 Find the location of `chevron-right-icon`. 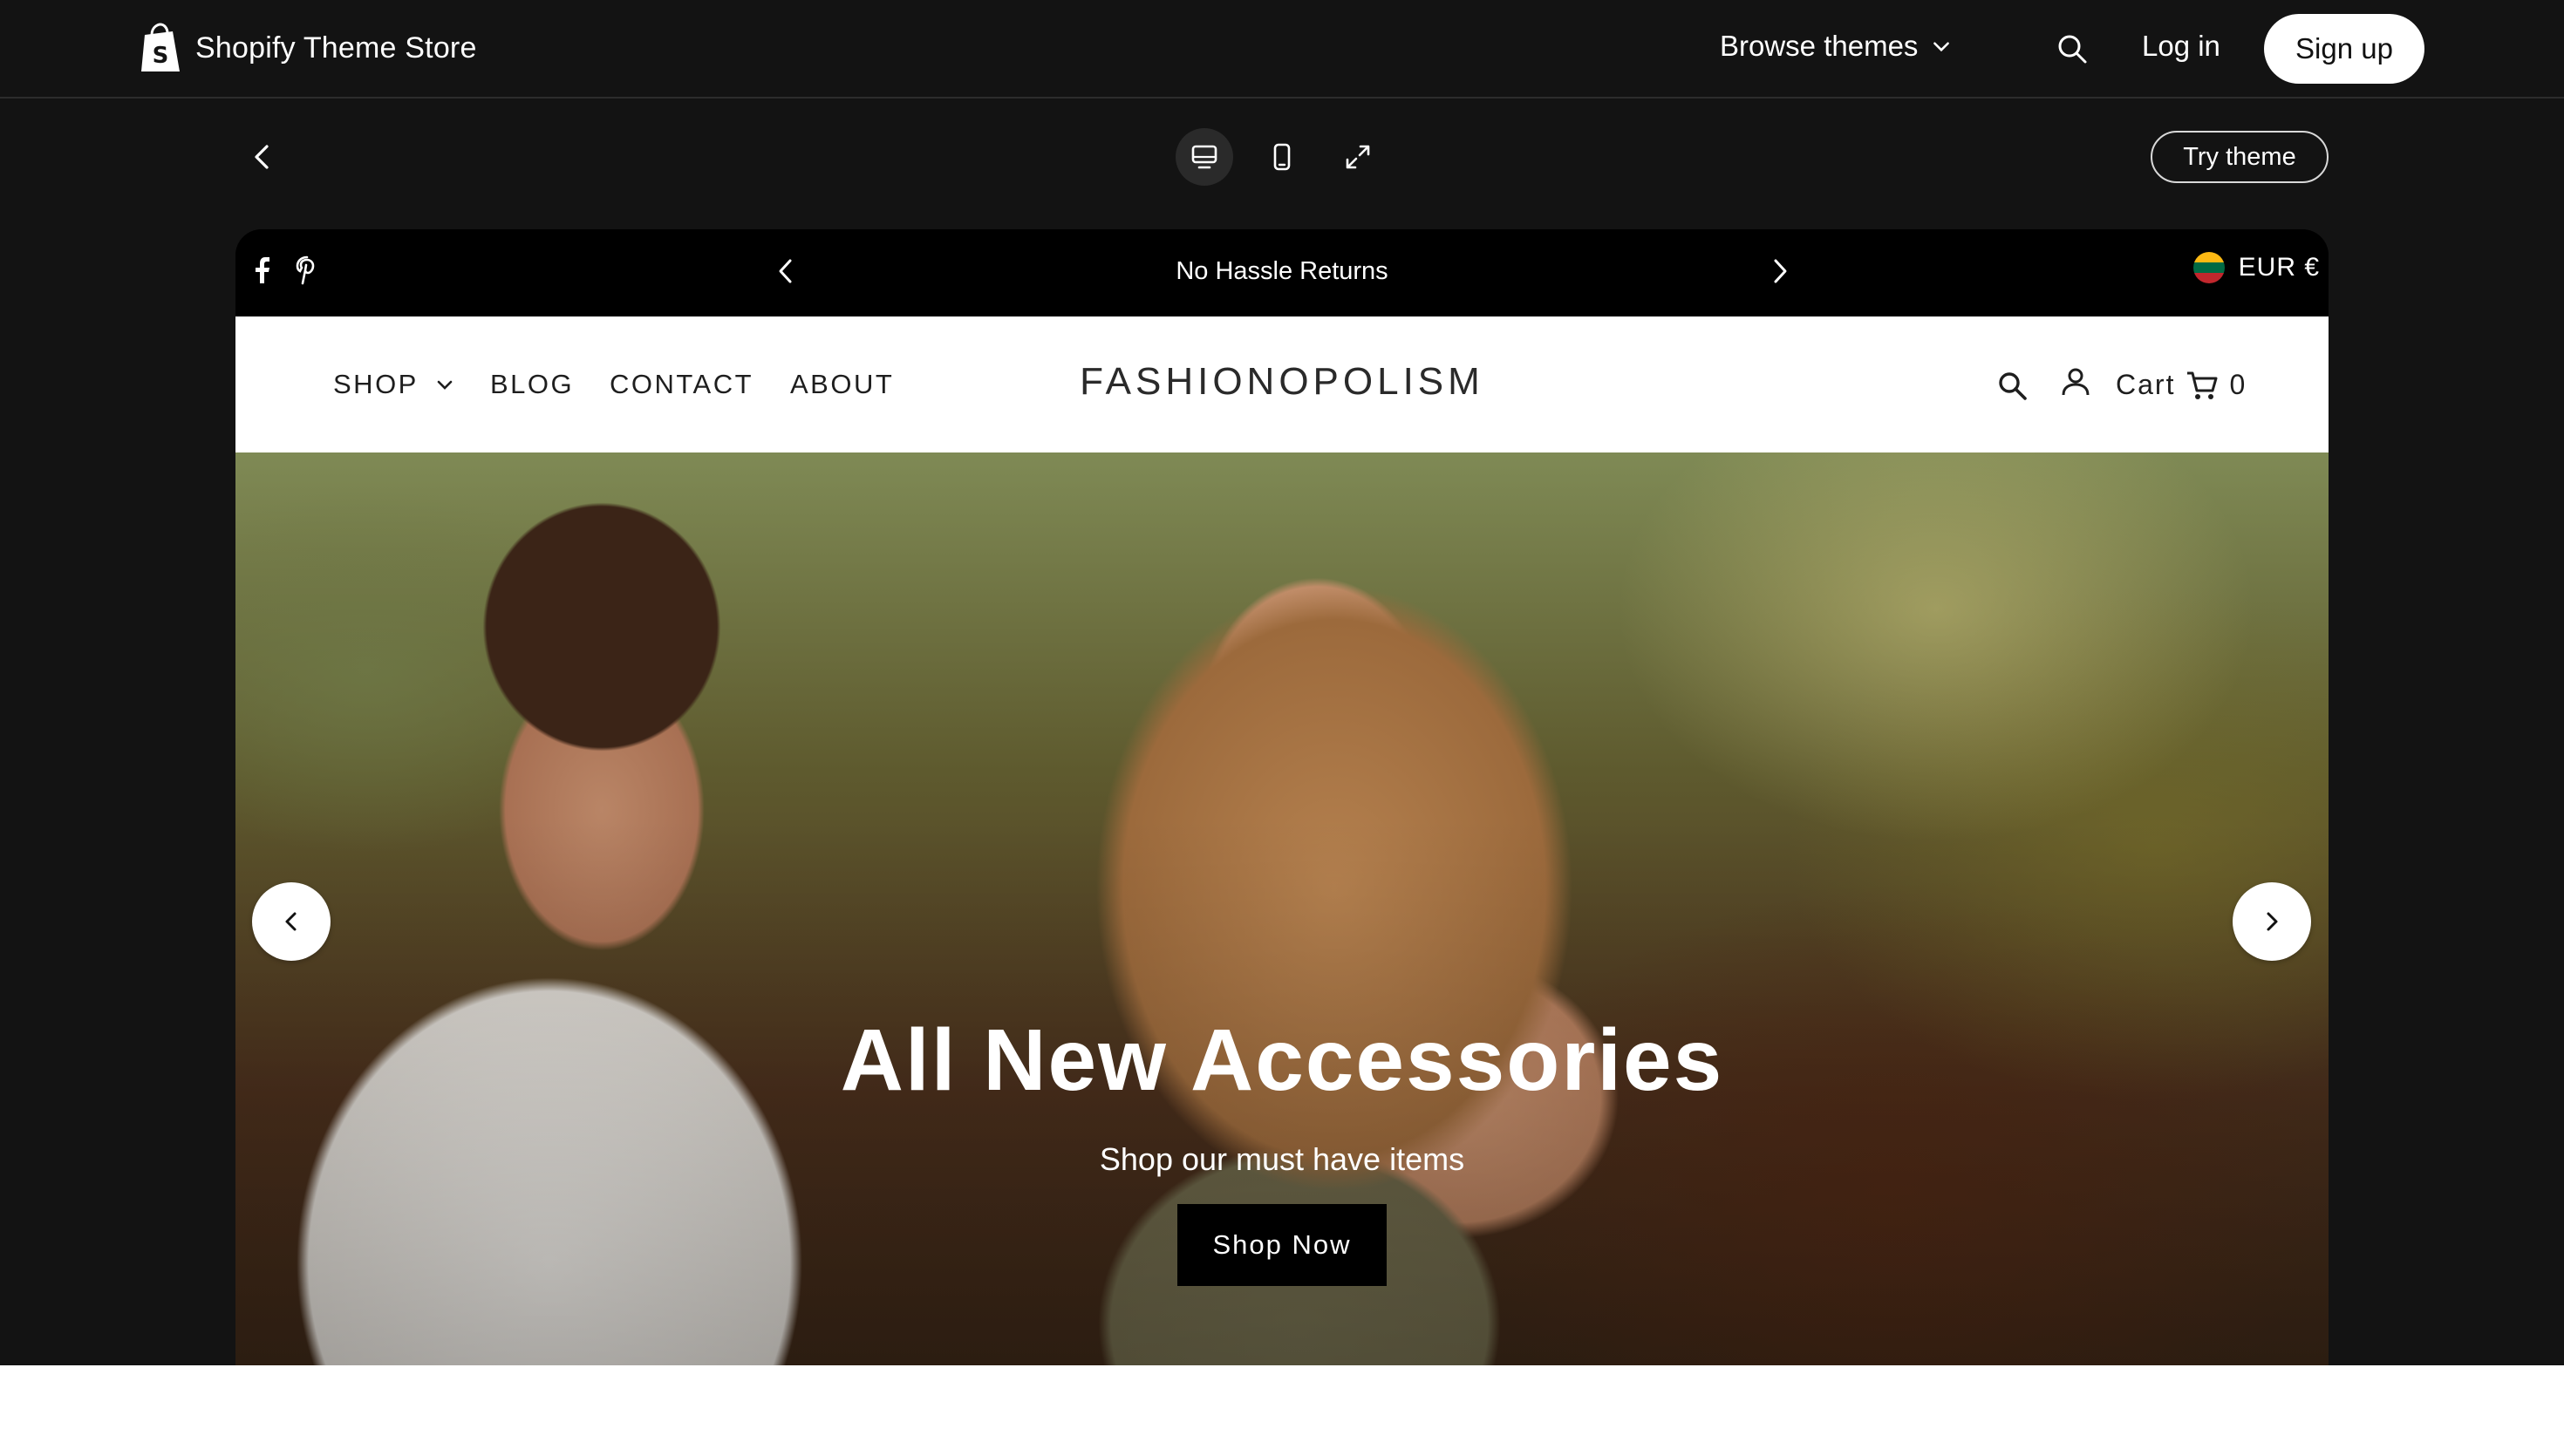

chevron-right-icon is located at coordinates (2272, 921).